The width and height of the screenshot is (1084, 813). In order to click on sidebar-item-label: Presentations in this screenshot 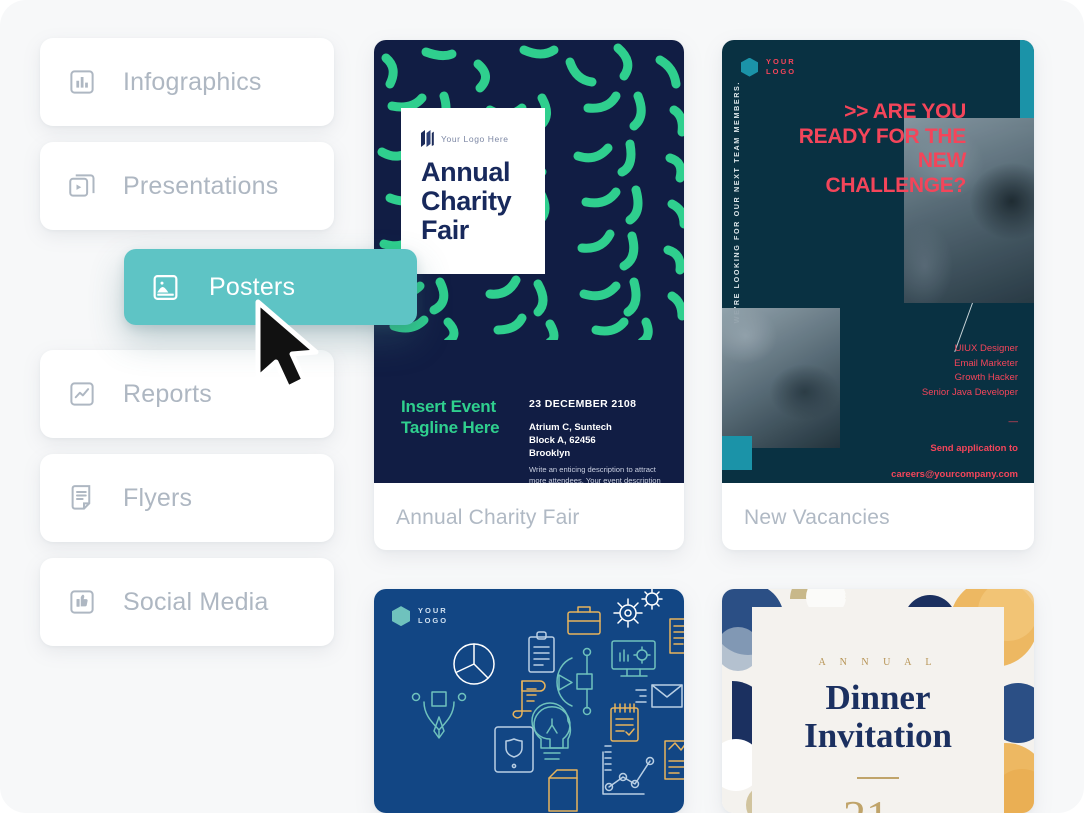, I will do `click(201, 185)`.